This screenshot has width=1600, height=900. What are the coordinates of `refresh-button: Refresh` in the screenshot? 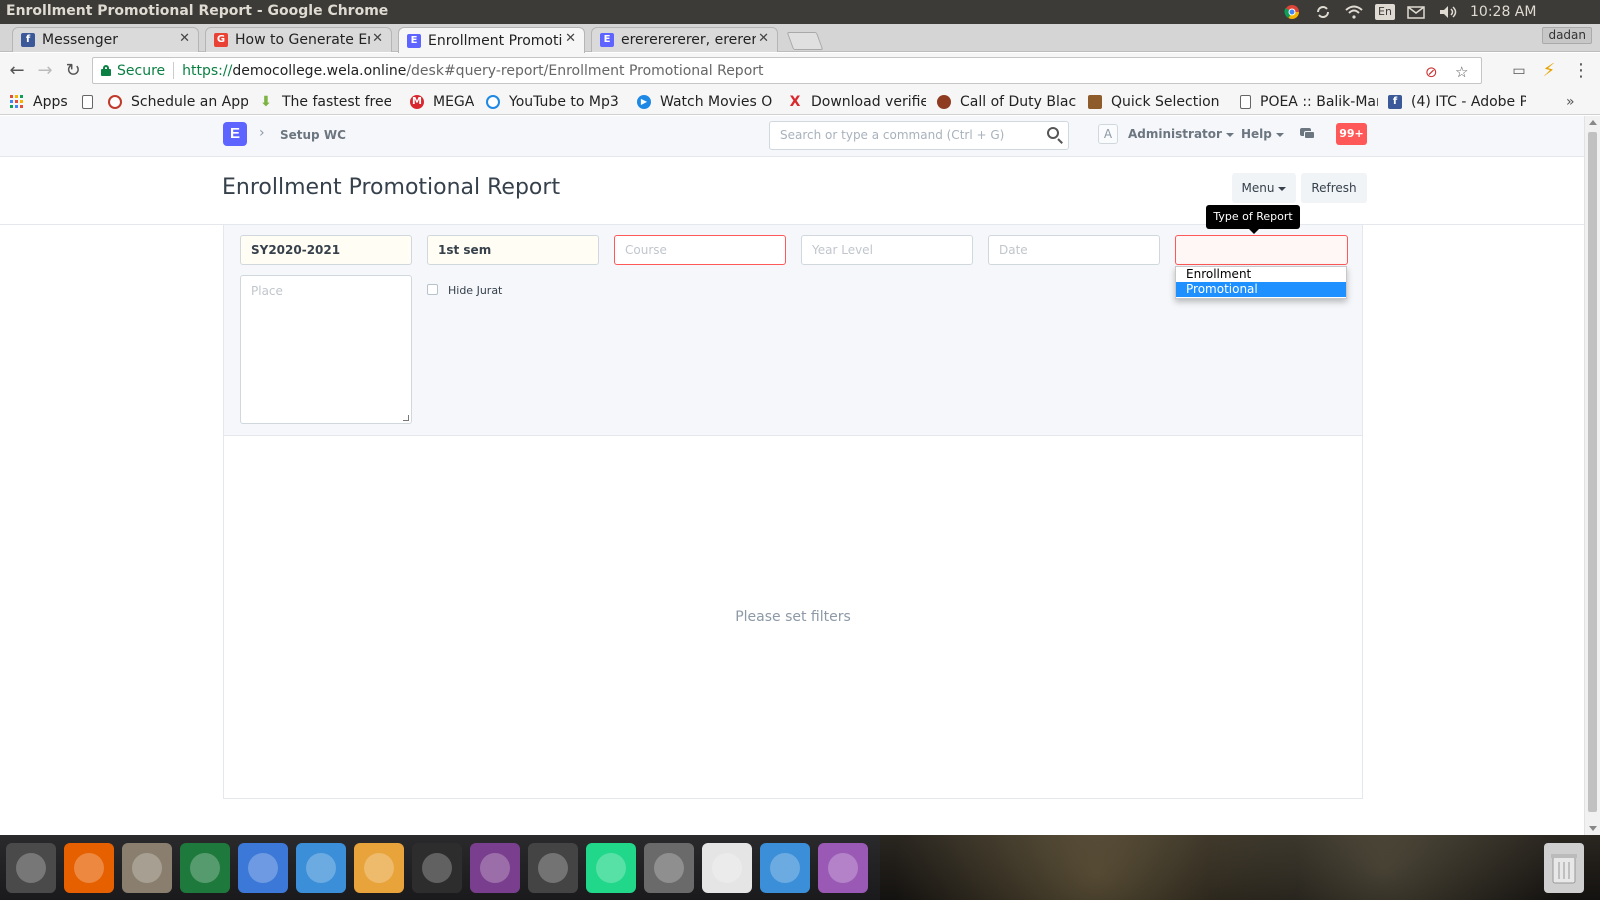 It's located at (1334, 188).